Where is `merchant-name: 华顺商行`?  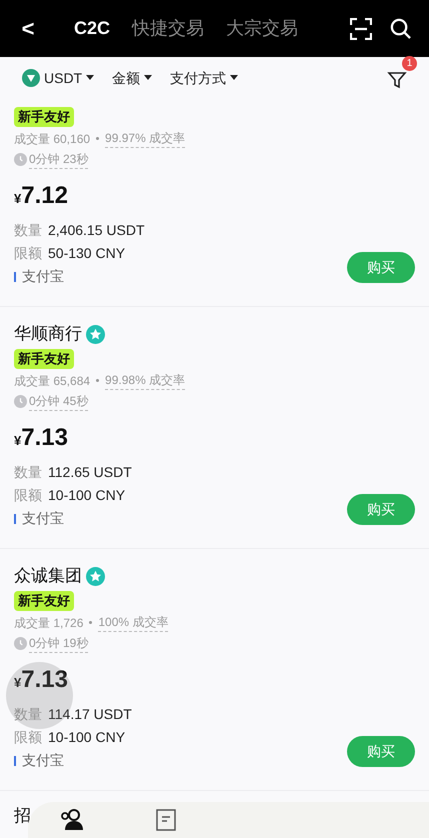 merchant-name: 华顺商行 is located at coordinates (48, 334).